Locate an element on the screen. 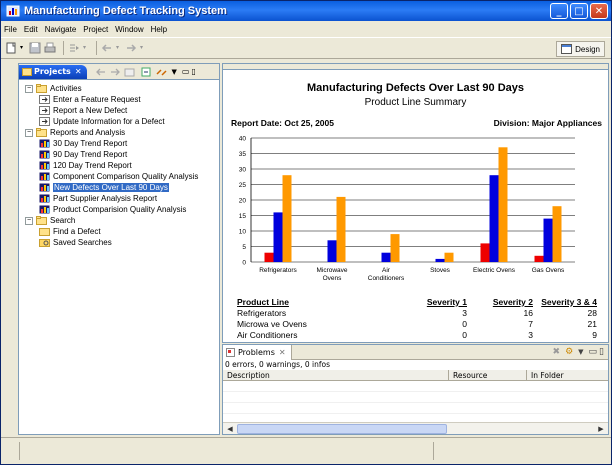  tree-item: Enter a Feature Request is located at coordinates (119, 99).